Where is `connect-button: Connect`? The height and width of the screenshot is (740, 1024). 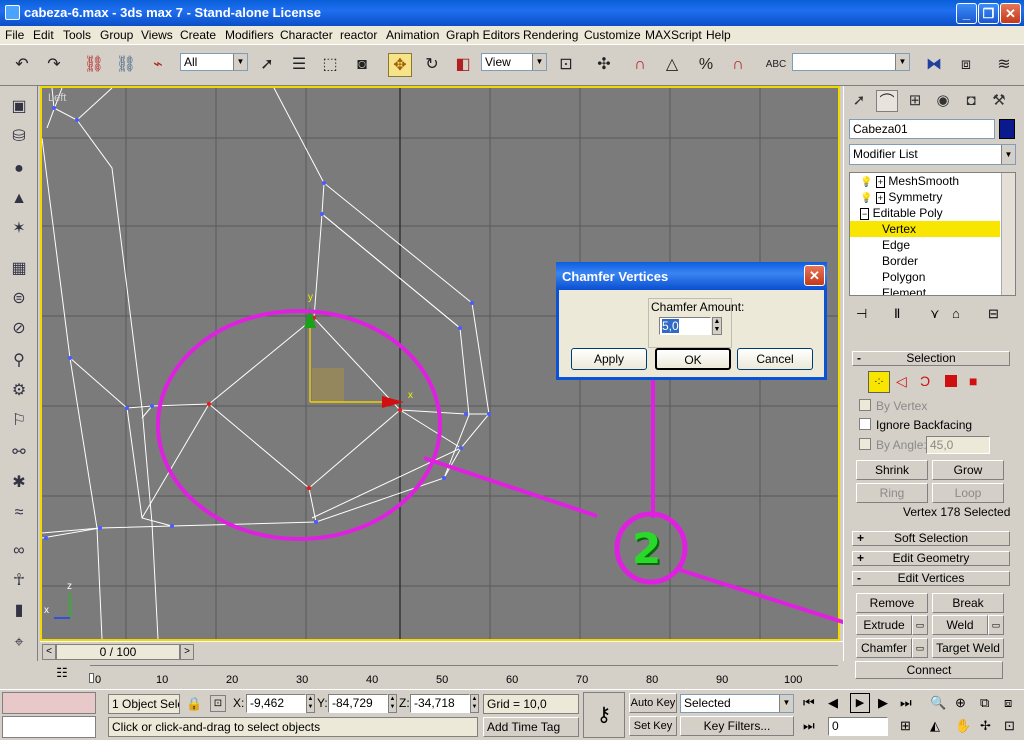 connect-button: Connect is located at coordinates (929, 670).